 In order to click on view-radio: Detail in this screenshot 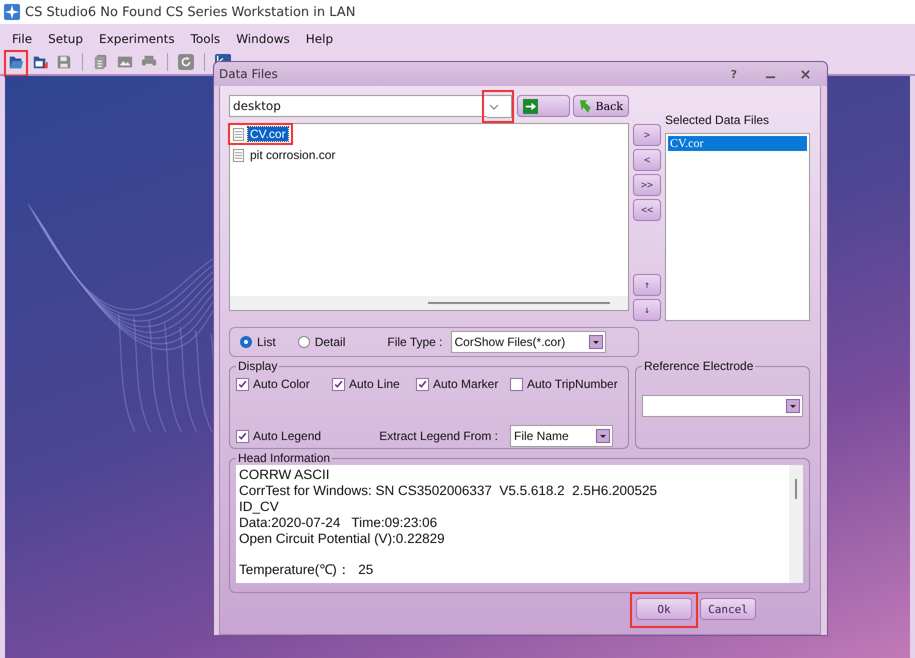, I will do `click(322, 342)`.